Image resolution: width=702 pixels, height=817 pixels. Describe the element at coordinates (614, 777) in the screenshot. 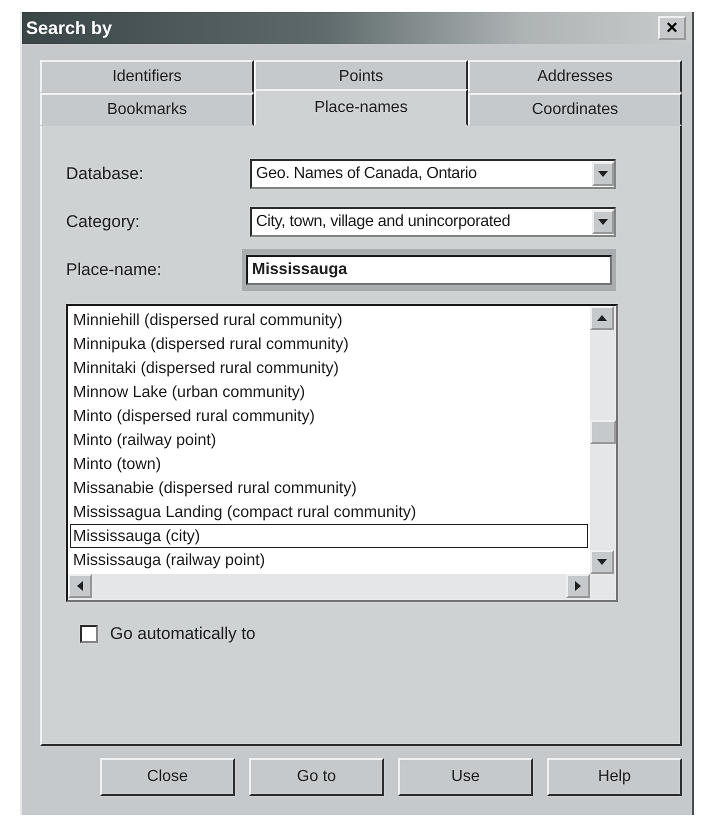

I see `dialog-button: Help` at that location.